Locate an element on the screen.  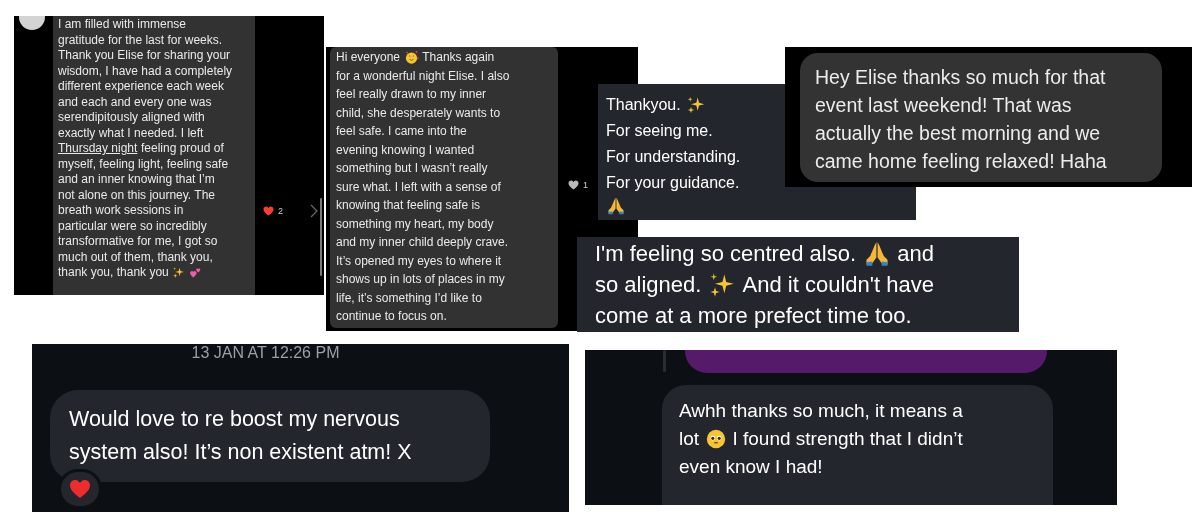
scrollbar is located at coordinates (321, 237).